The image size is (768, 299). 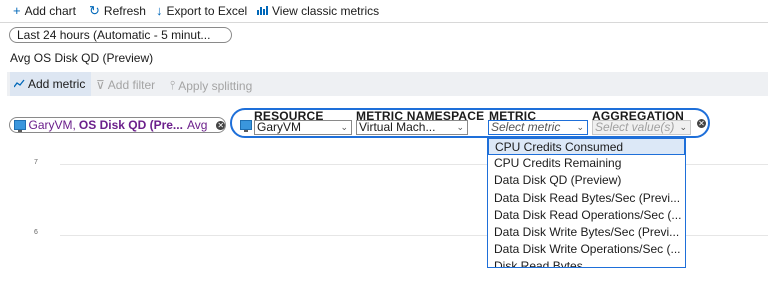 I want to click on dropdown-option: Data Disk QD (Preview), so click(x=586, y=180).